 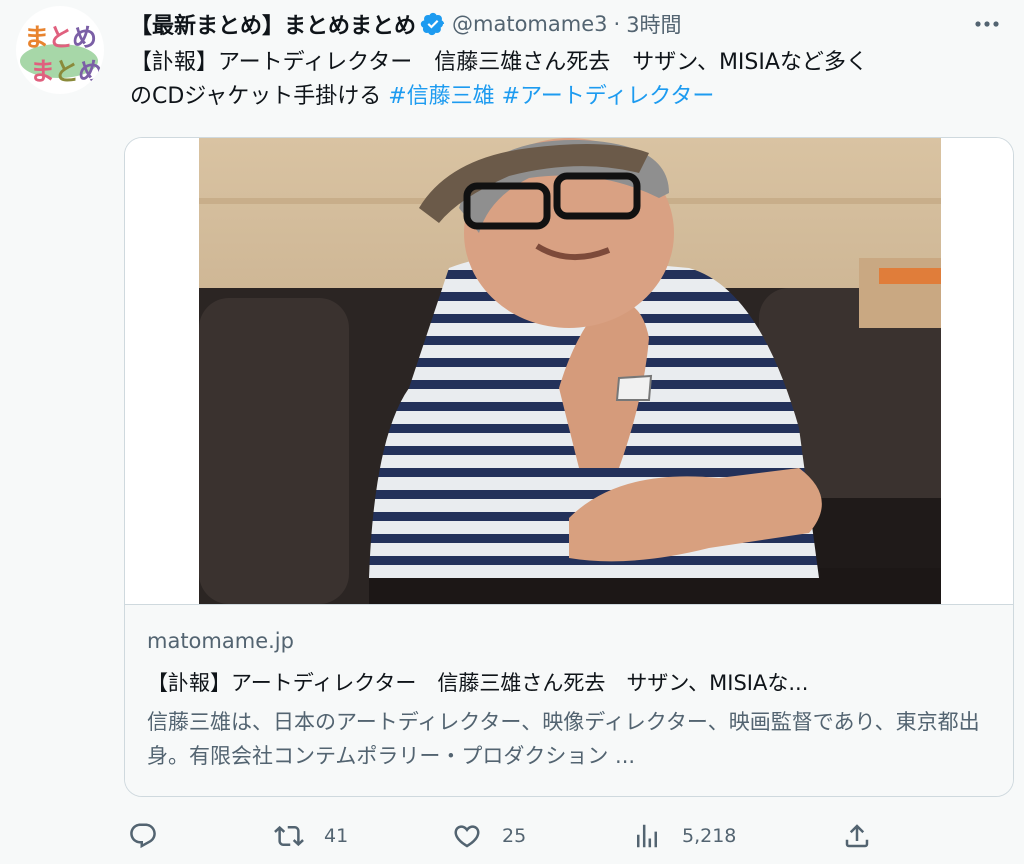 What do you see at coordinates (608, 96) in the screenshot?
I see `hashtag-link: #アートディレクター` at bounding box center [608, 96].